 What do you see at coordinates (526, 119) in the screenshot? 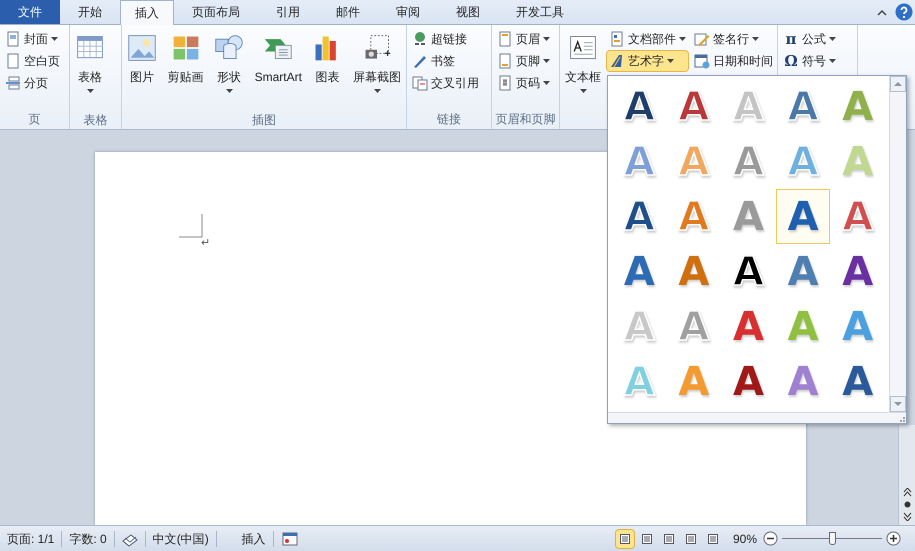
I see `group-label: 页眉和页脚` at bounding box center [526, 119].